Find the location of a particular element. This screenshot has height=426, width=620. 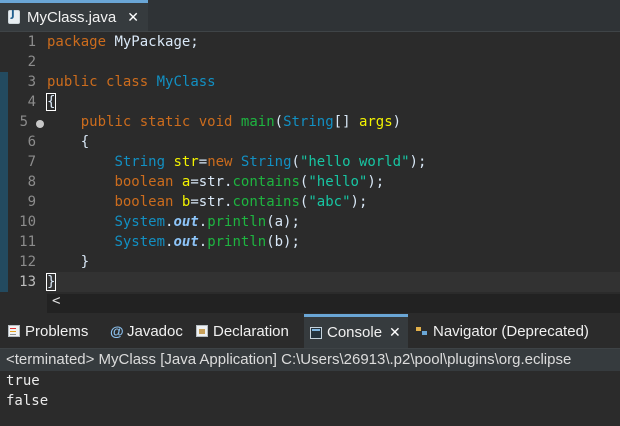

matching-brace: { is located at coordinates (51, 102).